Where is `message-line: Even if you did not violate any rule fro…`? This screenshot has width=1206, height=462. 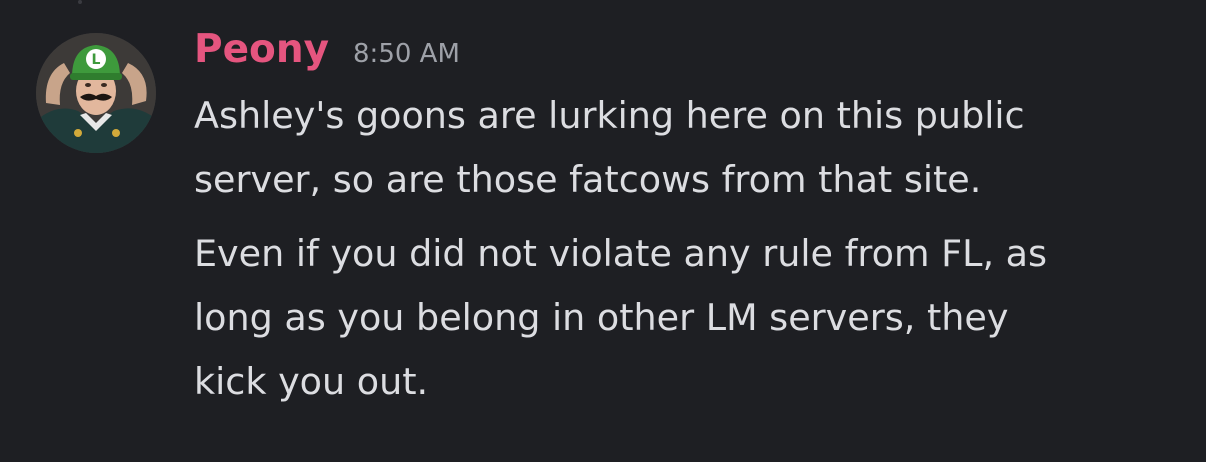 message-line: Even if you did not violate any rule fro… is located at coordinates (621, 253).